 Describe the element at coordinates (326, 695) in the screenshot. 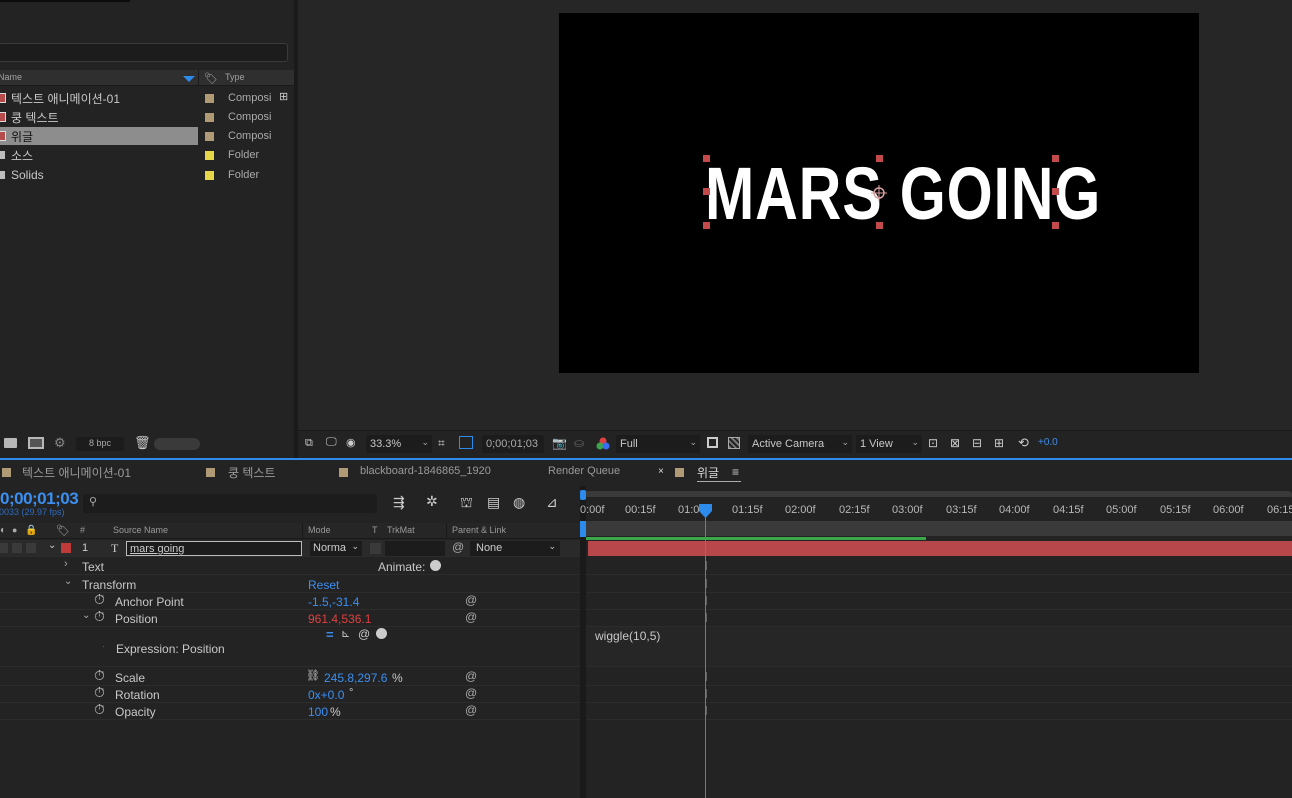

I see `rotation-value: 0x+0.0` at that location.